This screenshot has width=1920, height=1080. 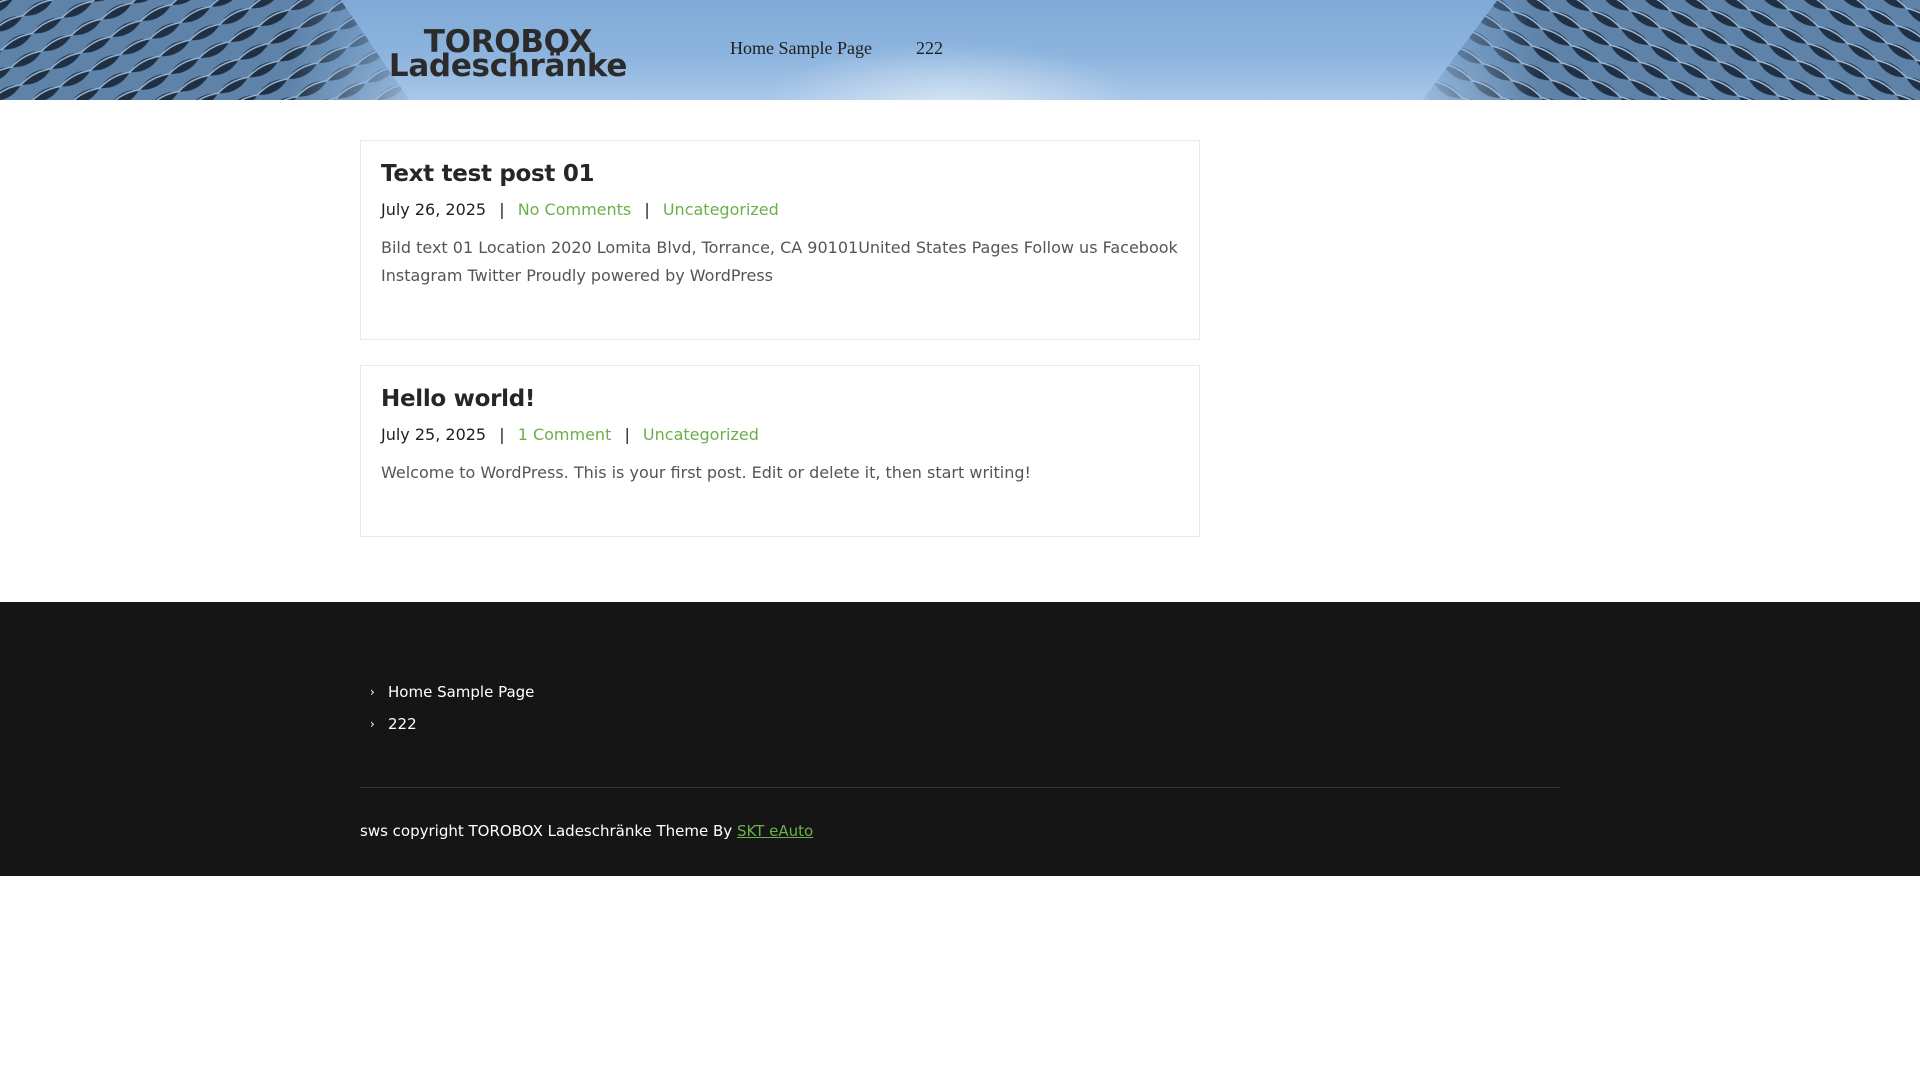 I want to click on footer-divider, so click(x=960, y=787).